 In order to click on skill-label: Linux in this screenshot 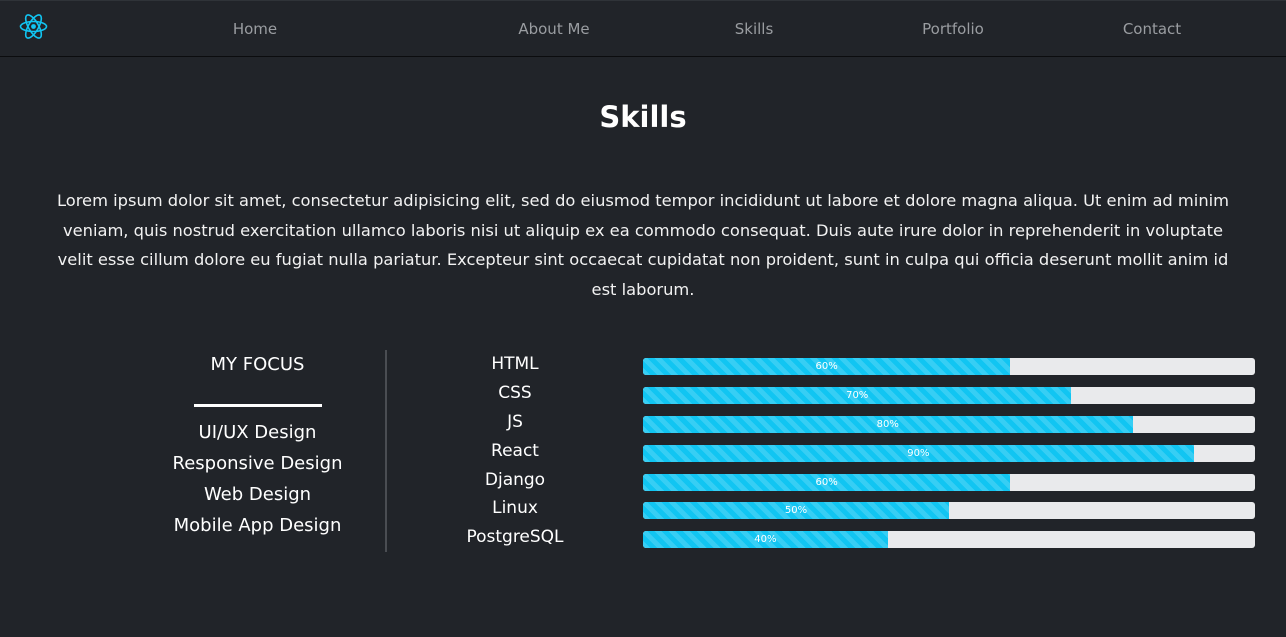, I will do `click(515, 508)`.